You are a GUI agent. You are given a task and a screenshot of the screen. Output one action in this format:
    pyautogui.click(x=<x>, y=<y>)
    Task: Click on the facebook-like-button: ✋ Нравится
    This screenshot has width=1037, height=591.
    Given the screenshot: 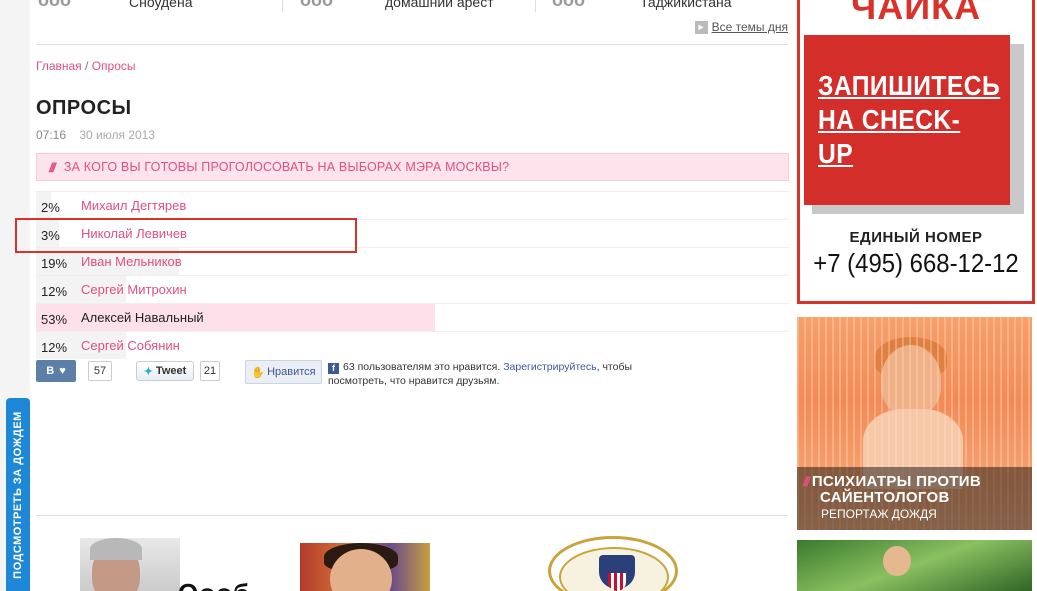 What is the action you would take?
    pyautogui.click(x=283, y=372)
    